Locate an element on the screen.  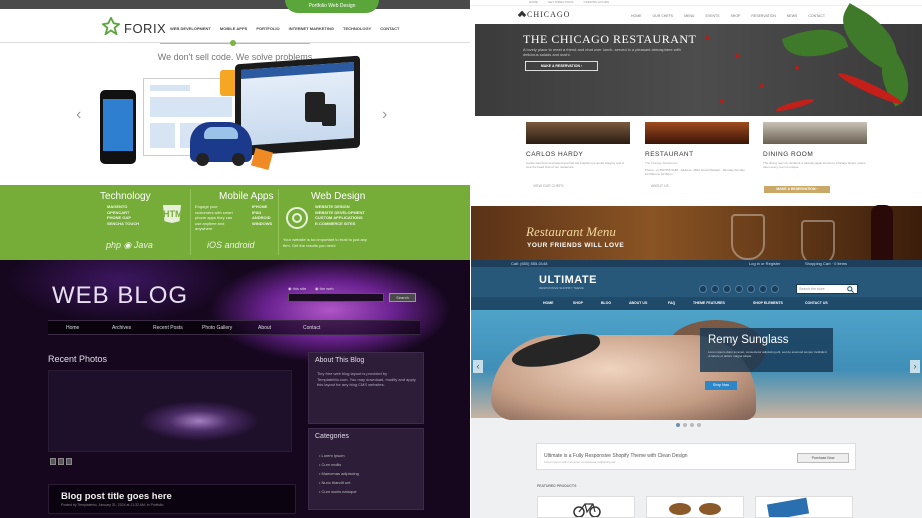
about-title: About This Blog is located at coordinates (340, 360).